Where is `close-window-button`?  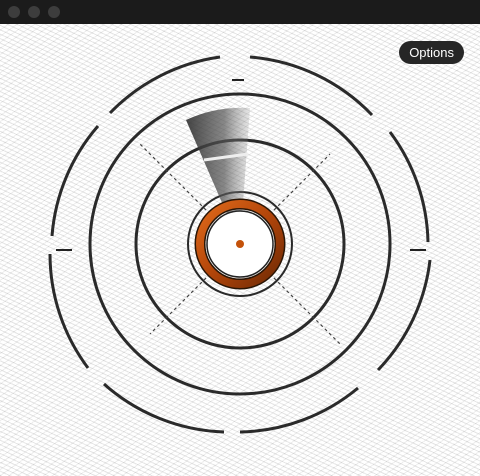 close-window-button is located at coordinates (14, 12).